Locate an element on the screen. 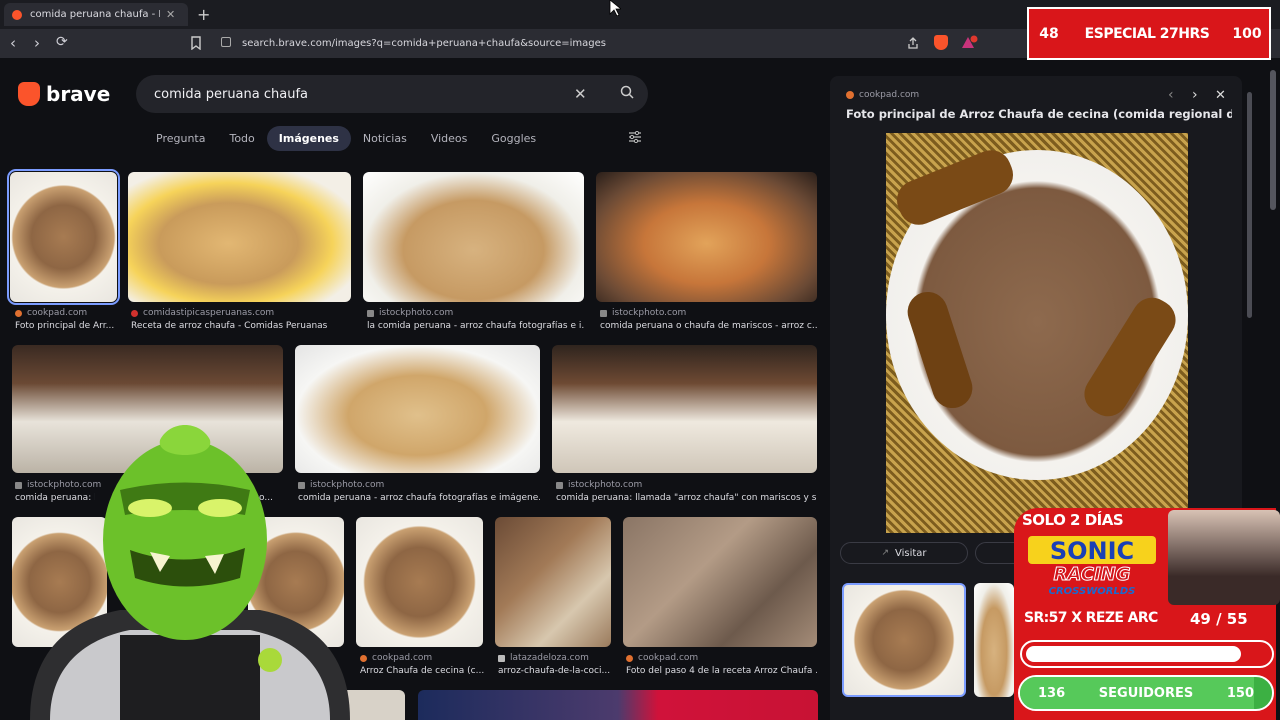 This screenshot has height=720, width=1280. brave-logo-text: brave is located at coordinates (78, 94).